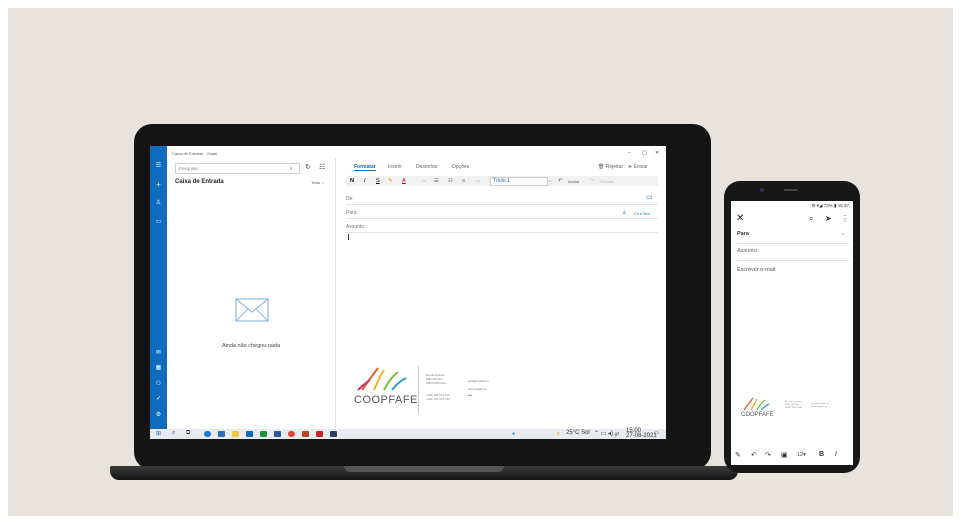 The image size is (961, 523). What do you see at coordinates (319, 434) in the screenshot?
I see `acrobat-icon` at bounding box center [319, 434].